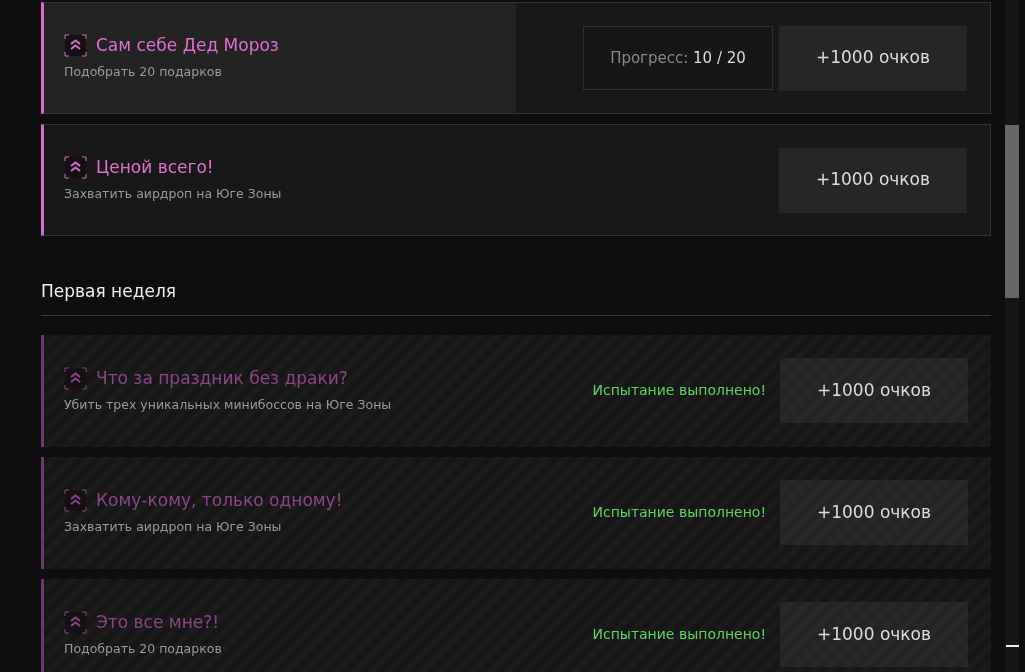  Describe the element at coordinates (155, 167) in the screenshot. I see `challenge-title: Ценой всего!` at that location.